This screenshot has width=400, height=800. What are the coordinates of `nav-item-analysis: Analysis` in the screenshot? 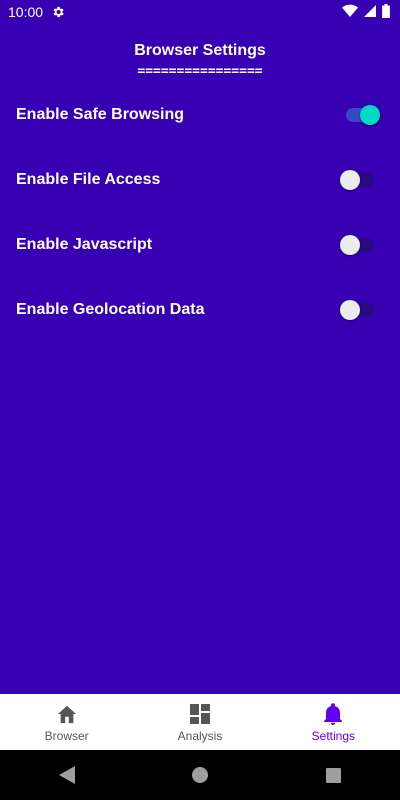 It's located at (199, 722).